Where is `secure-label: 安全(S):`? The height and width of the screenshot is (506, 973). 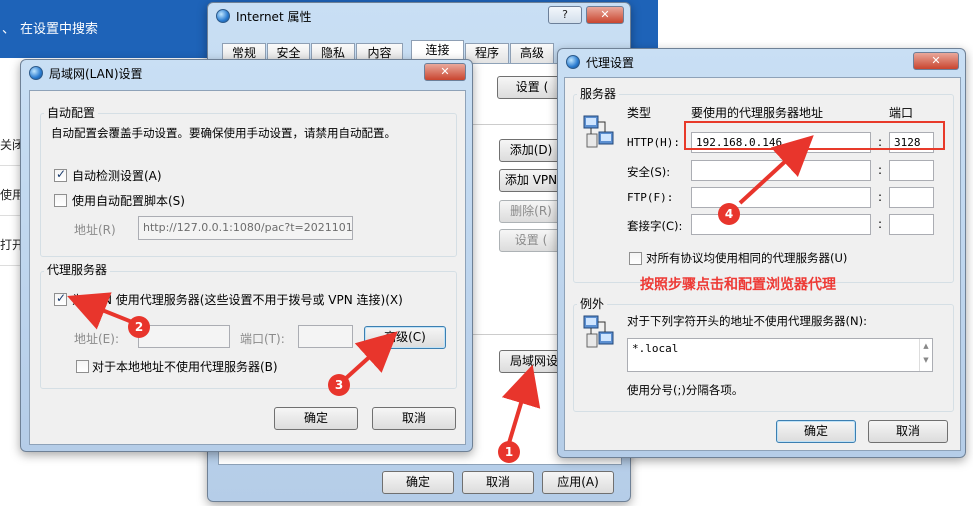 secure-label: 安全(S): is located at coordinates (649, 172).